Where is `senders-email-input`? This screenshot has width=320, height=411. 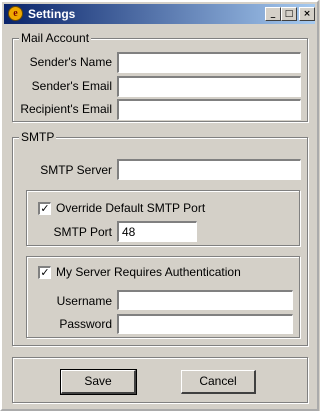
senders-email-input is located at coordinates (209, 86).